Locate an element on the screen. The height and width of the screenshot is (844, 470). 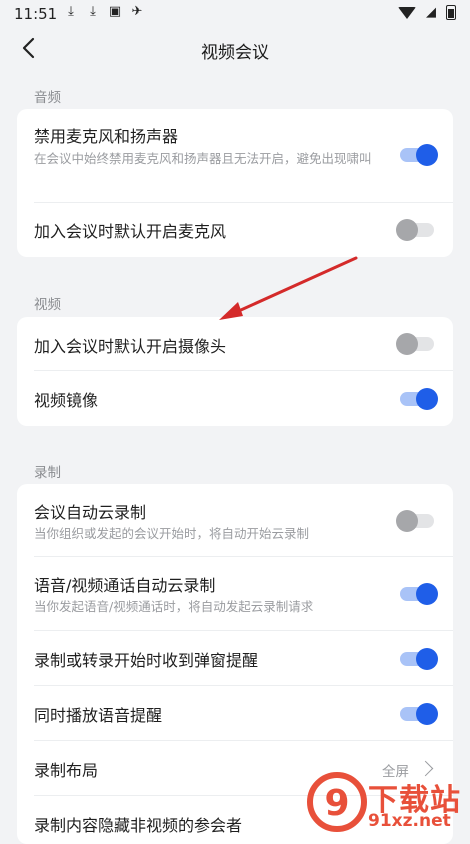
setting-description: 当你发起语音/视频通话时，将自动发起云录制请求 is located at coordinates (174, 606).